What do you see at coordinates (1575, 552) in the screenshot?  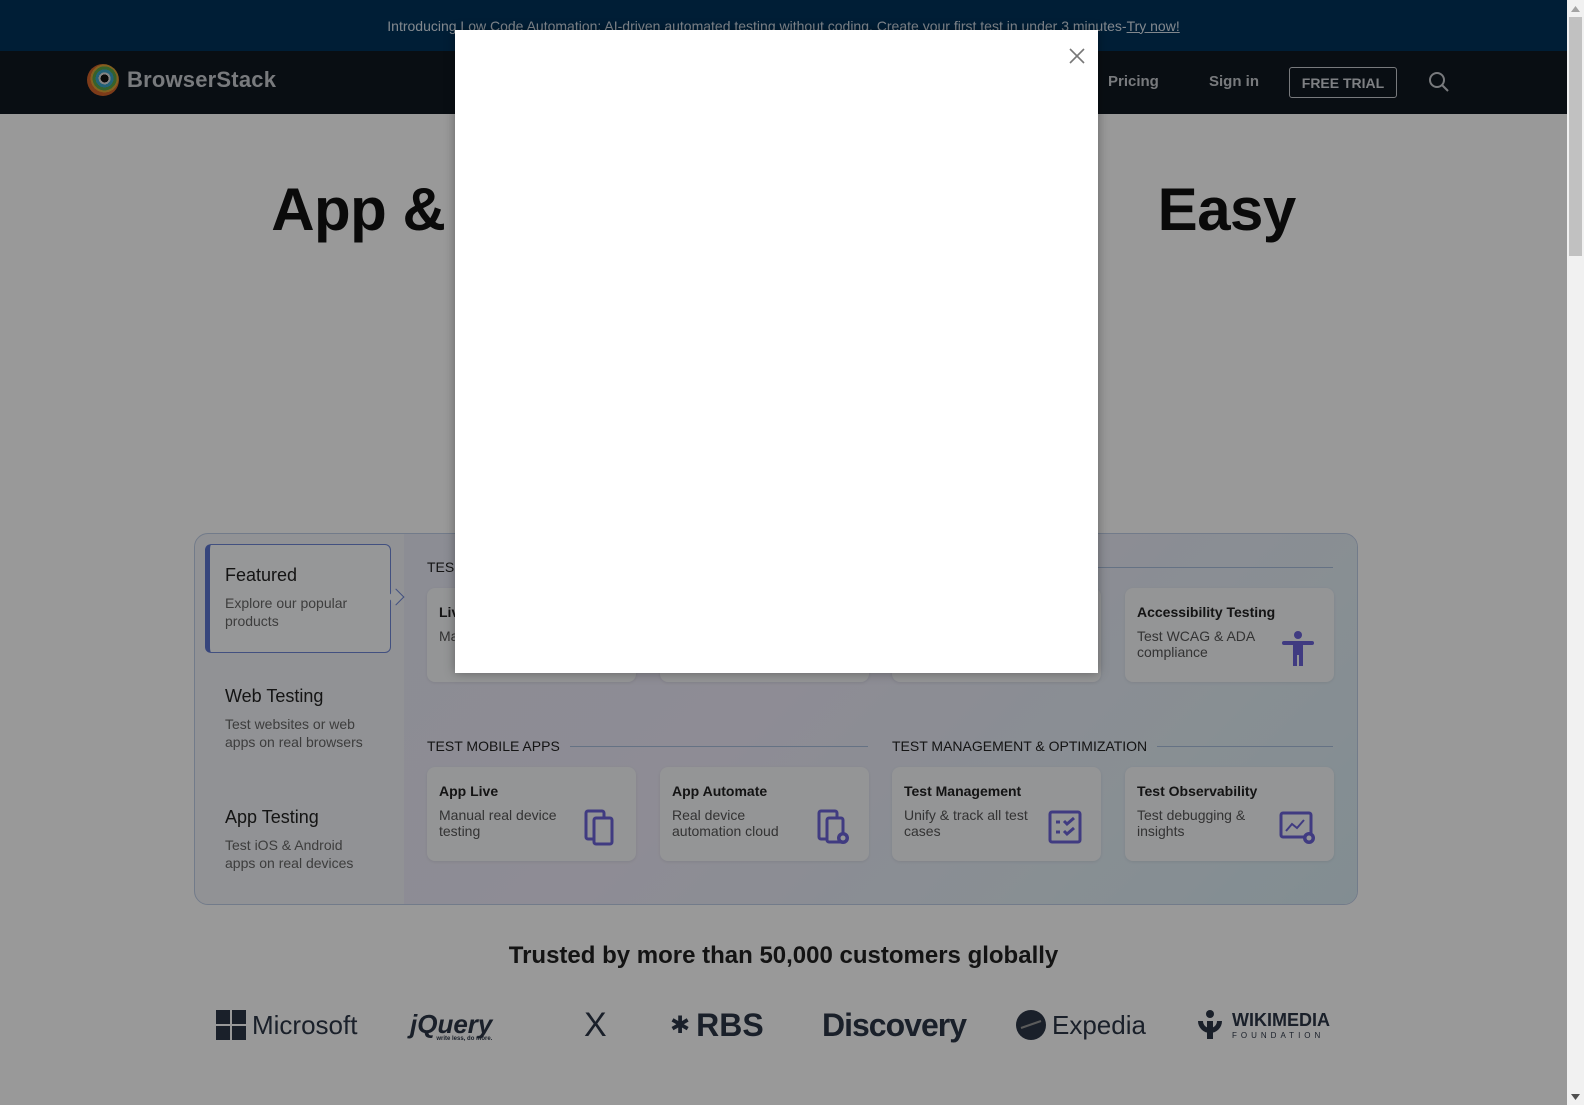 I see `vertical-scrollbar` at bounding box center [1575, 552].